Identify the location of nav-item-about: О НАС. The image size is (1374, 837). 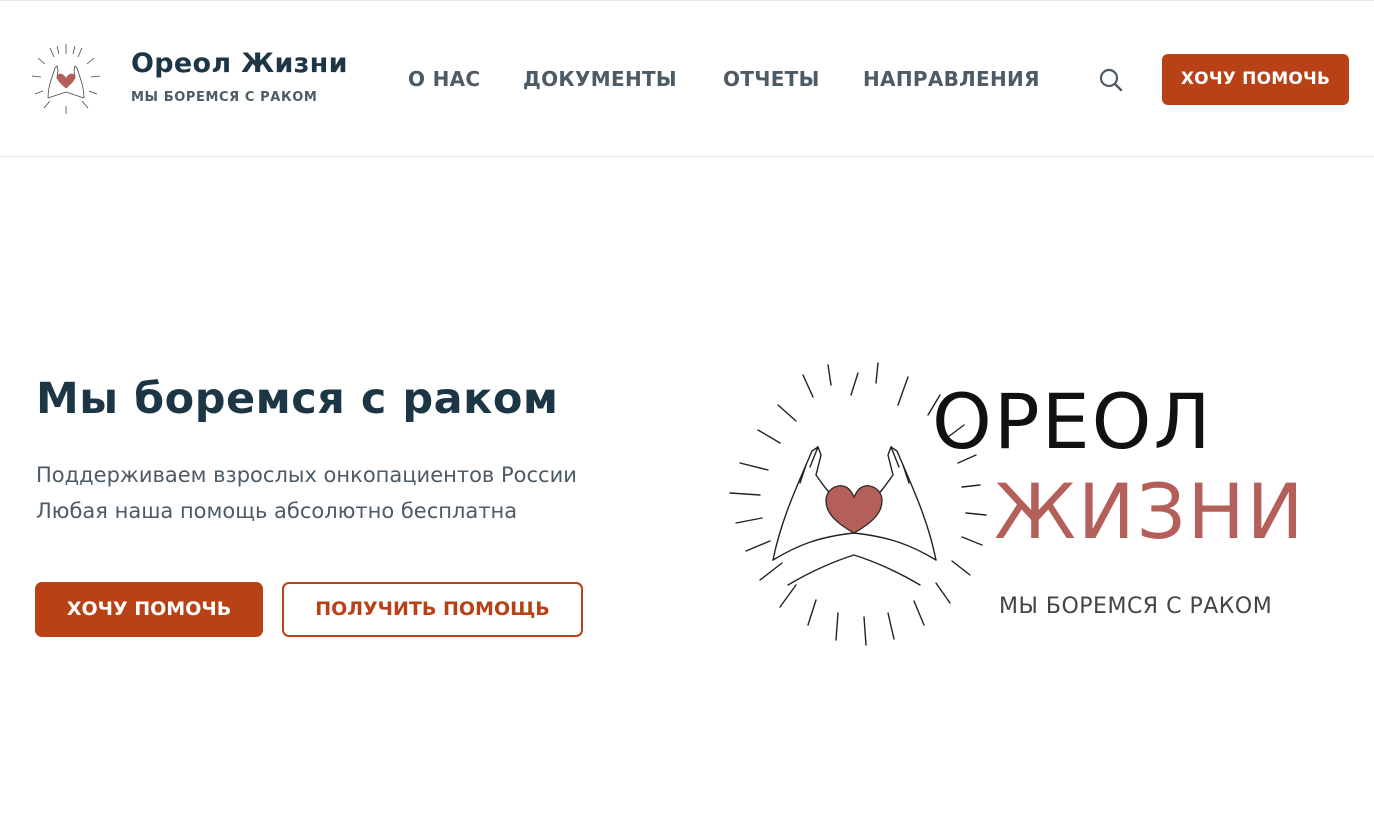
(444, 79).